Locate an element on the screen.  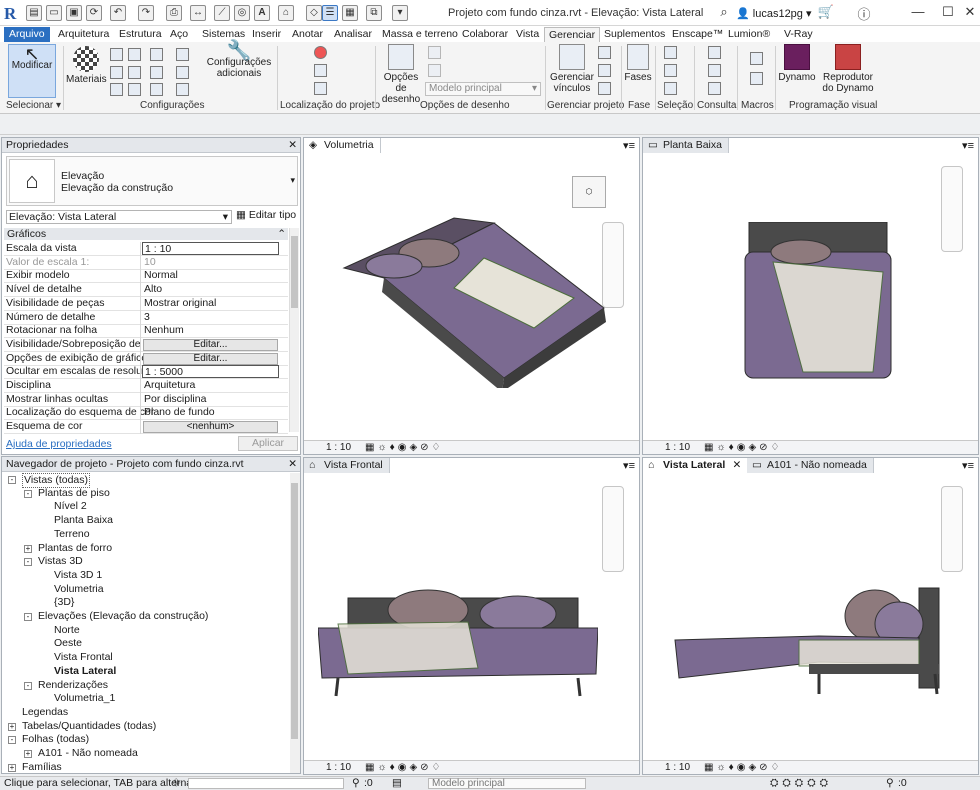
tree-item: Renderizações is located at coordinates (73, 685).